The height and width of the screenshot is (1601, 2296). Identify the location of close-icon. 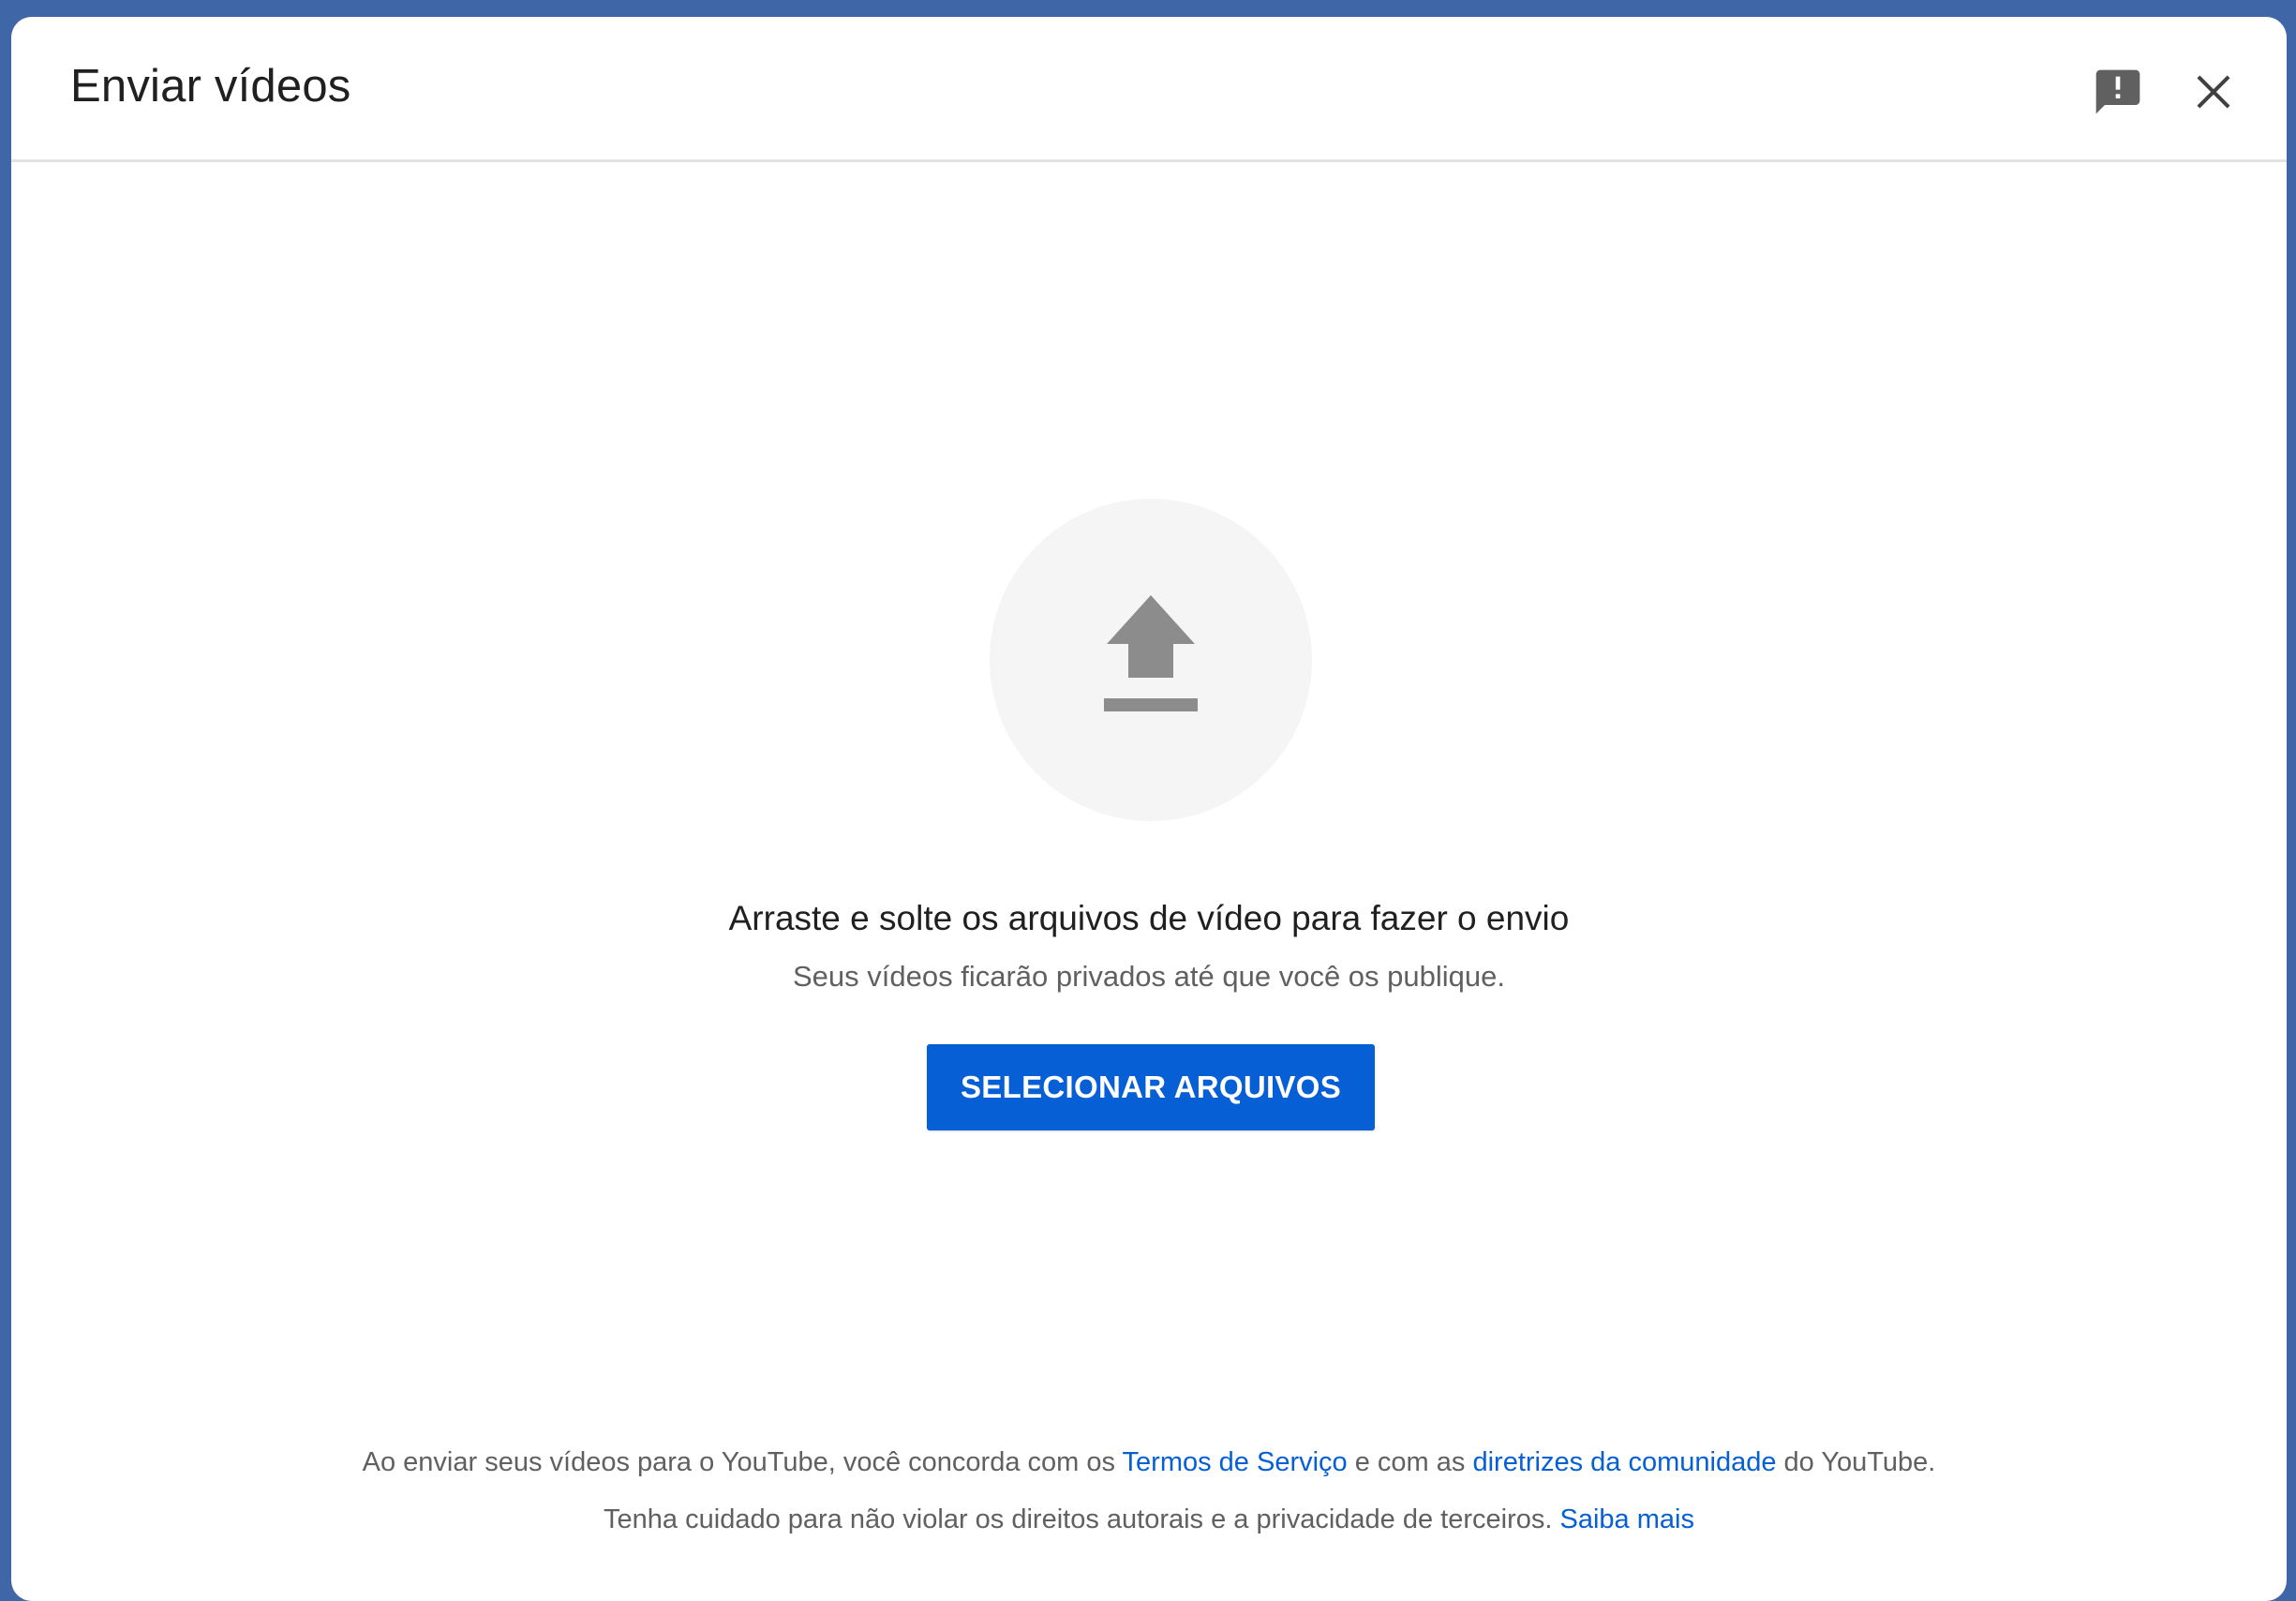
(2213, 91).